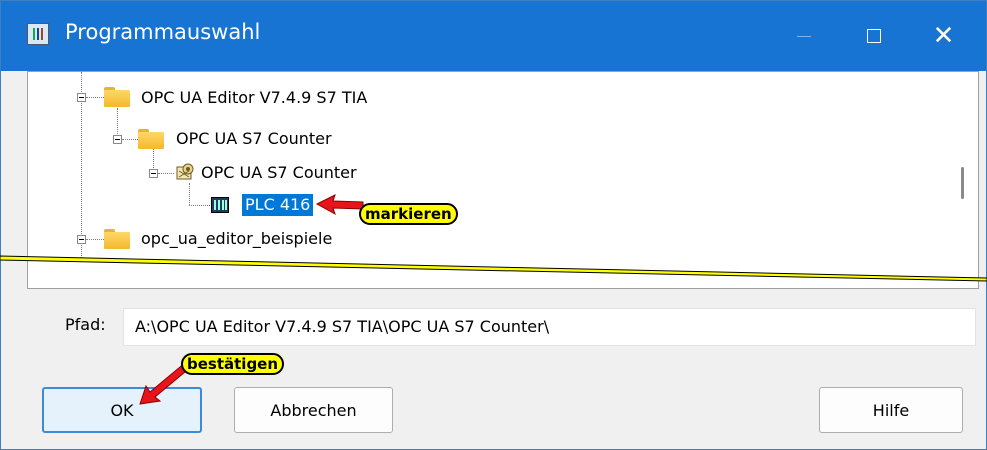 The image size is (987, 450). I want to click on tree-node-label: opc_ua_editor_beispiele, so click(236, 239).